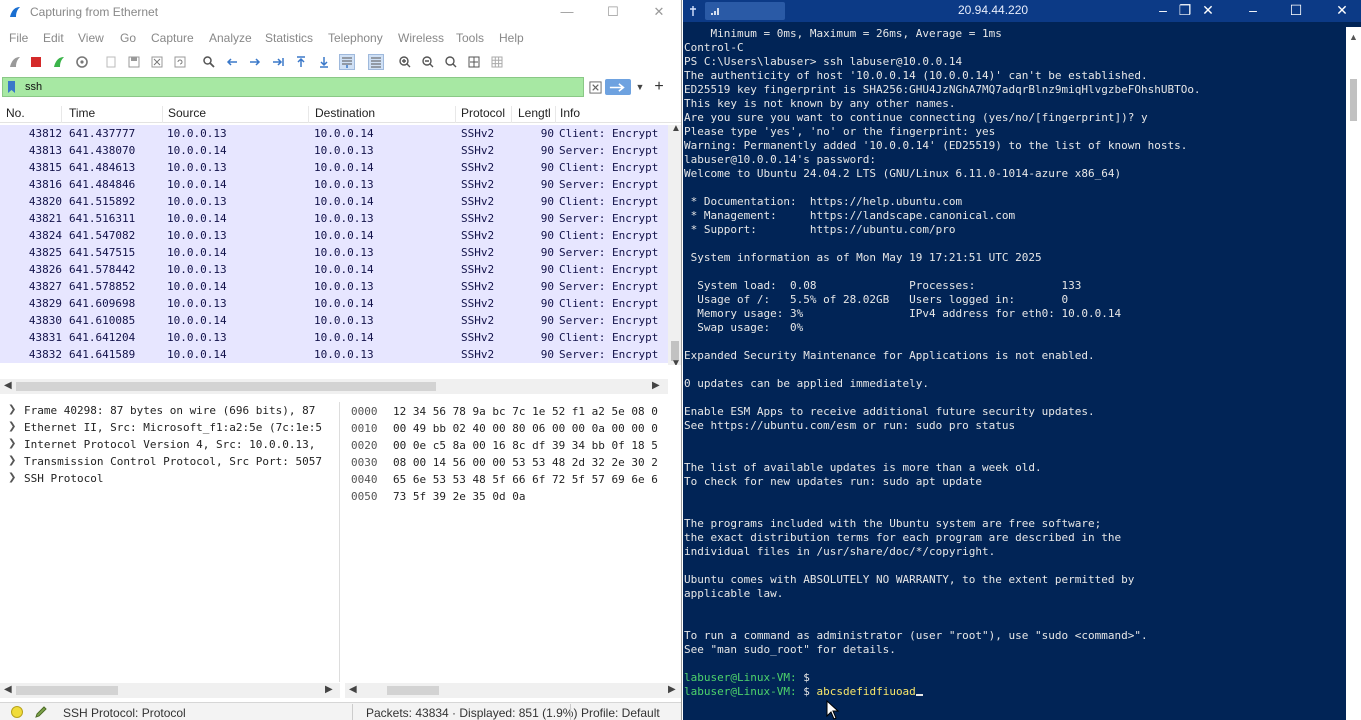  I want to click on column-header-info: Info, so click(611, 114).